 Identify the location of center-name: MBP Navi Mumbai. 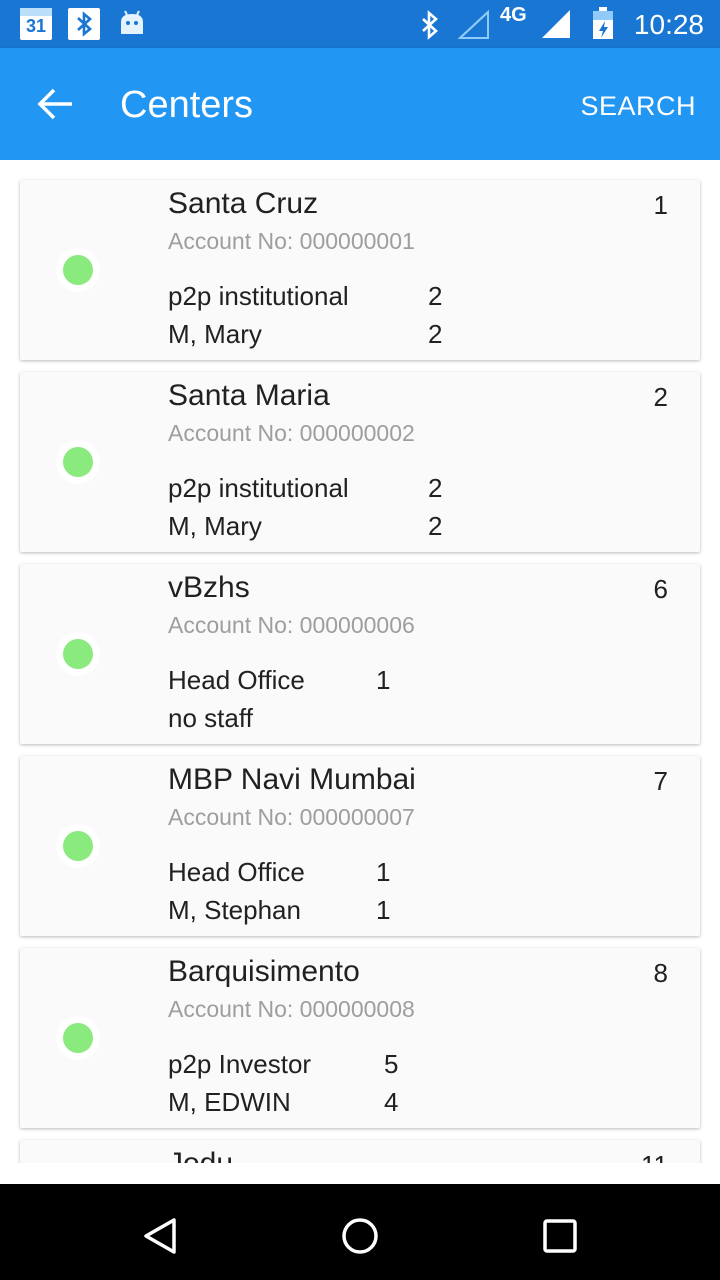
(292, 779).